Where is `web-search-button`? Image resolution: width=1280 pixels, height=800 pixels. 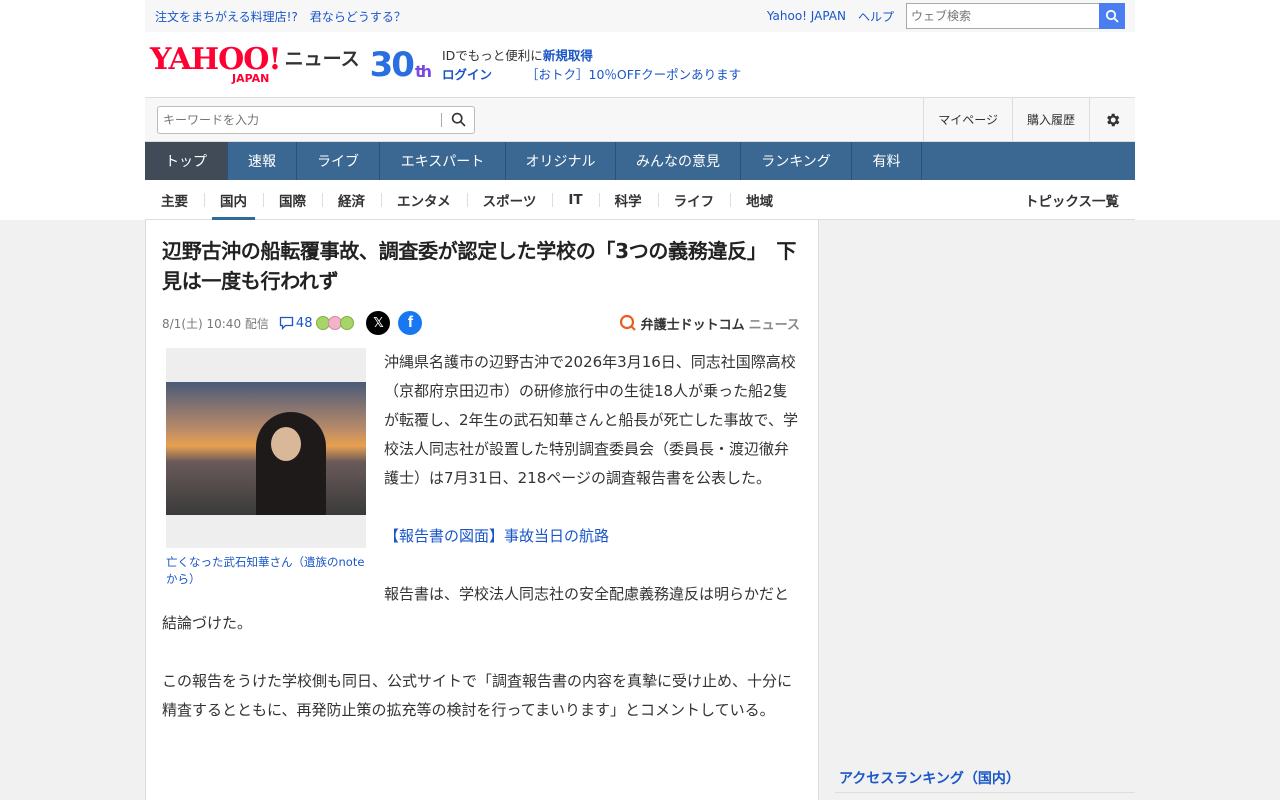
web-search-button is located at coordinates (1112, 16).